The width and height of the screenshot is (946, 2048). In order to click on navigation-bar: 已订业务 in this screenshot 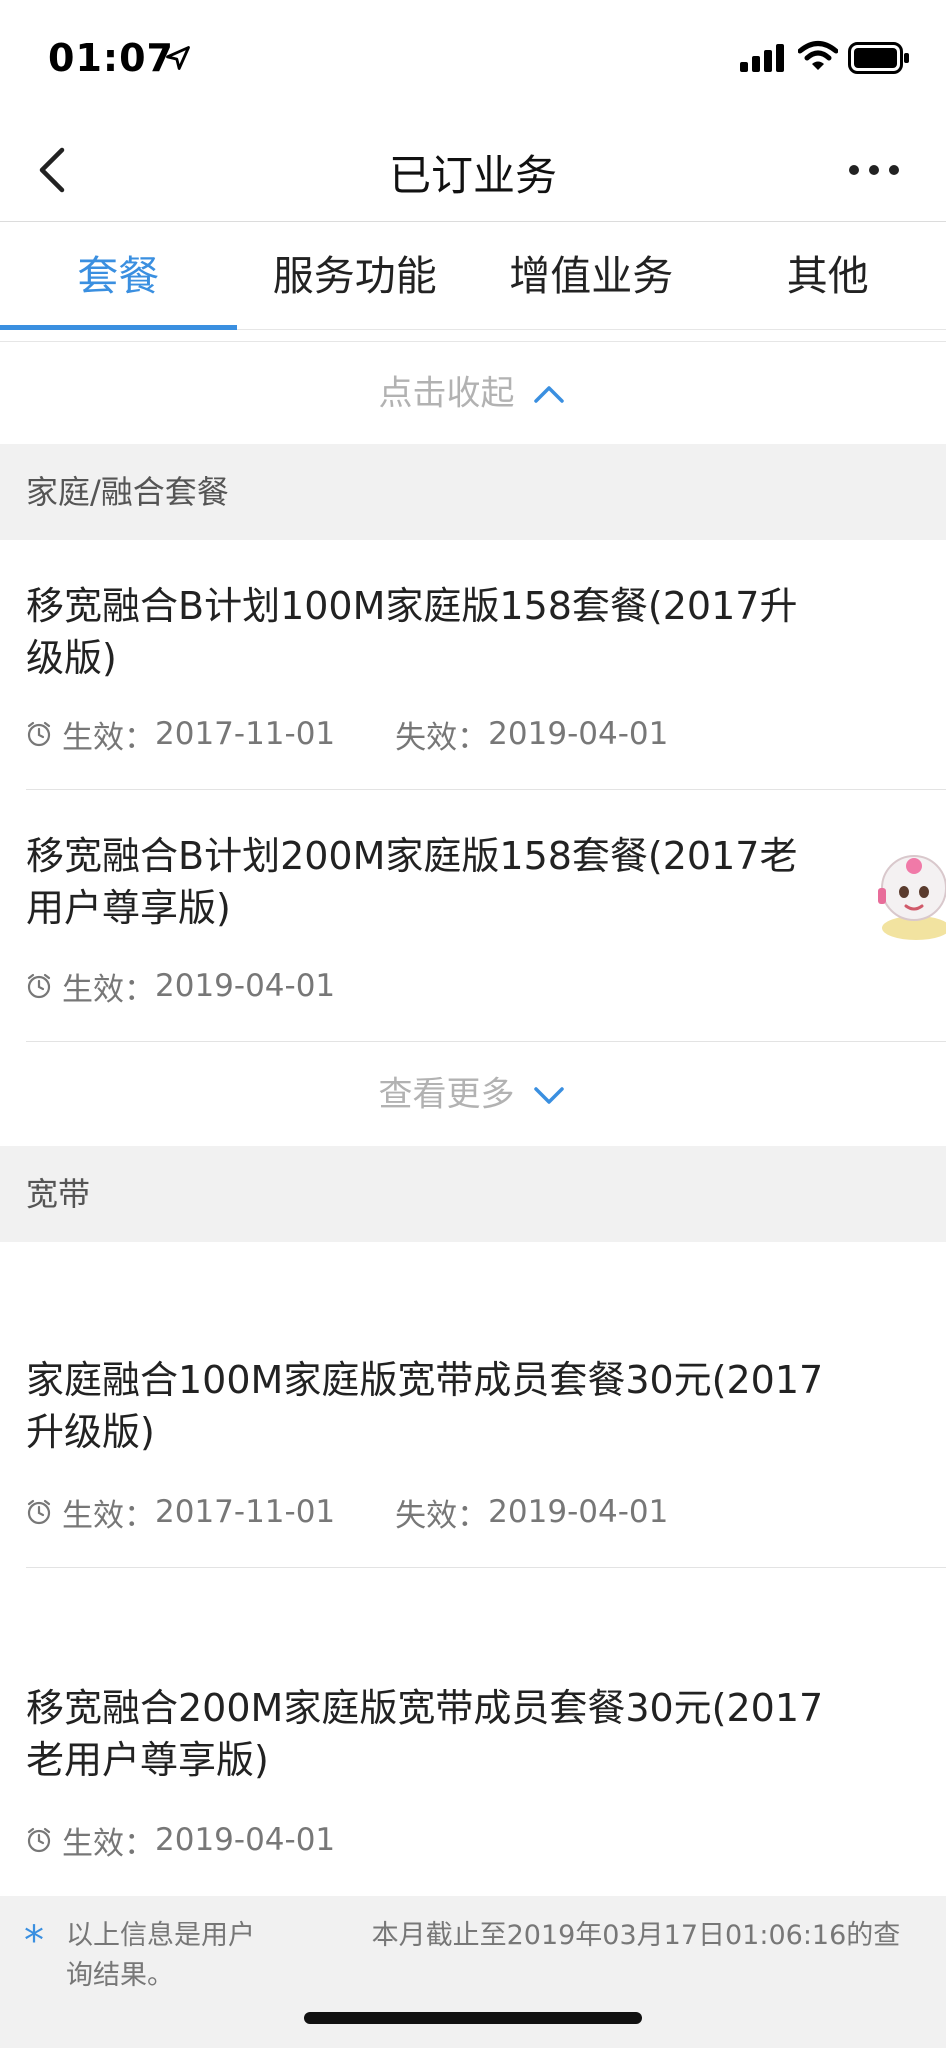, I will do `click(473, 170)`.